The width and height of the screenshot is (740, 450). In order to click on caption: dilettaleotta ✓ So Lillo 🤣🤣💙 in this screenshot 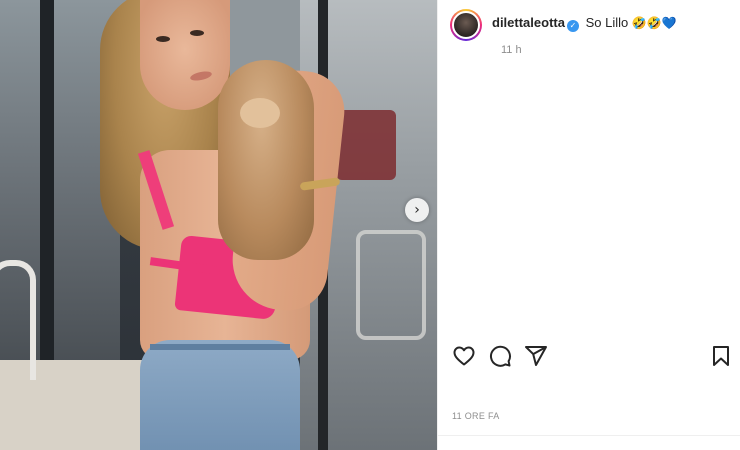, I will do `click(584, 23)`.